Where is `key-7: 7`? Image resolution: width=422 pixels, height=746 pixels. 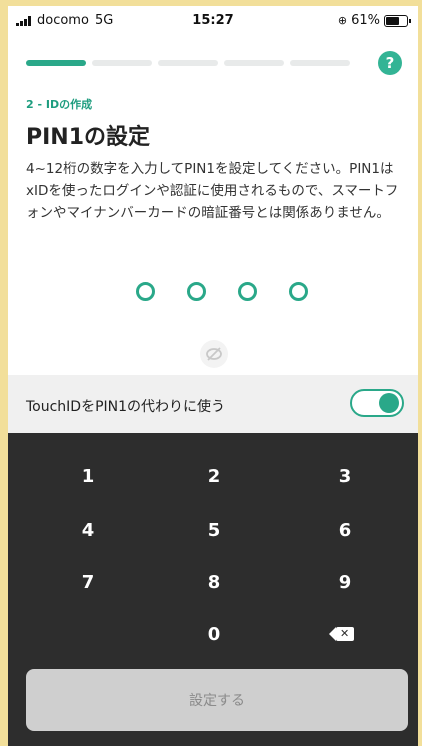 key-7: 7 is located at coordinates (88, 583).